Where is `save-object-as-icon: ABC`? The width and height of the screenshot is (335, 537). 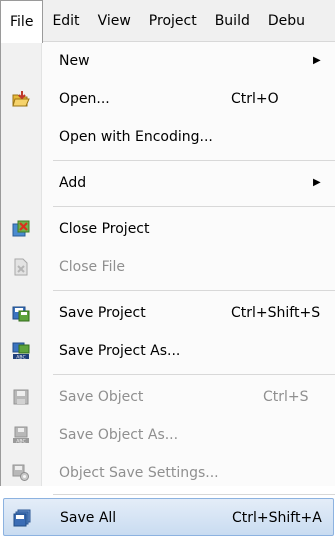
save-object-as-icon: ABC is located at coordinates (21, 435).